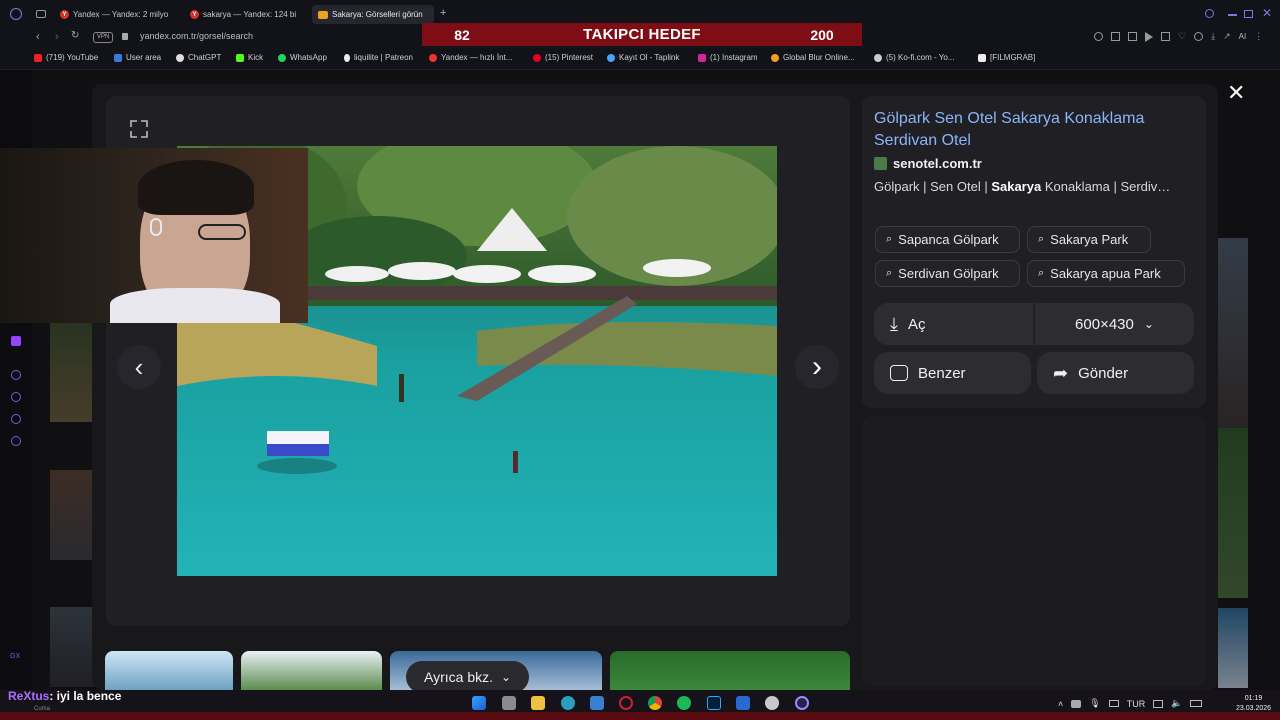  I want to click on spotify-icon, so click(684, 703).